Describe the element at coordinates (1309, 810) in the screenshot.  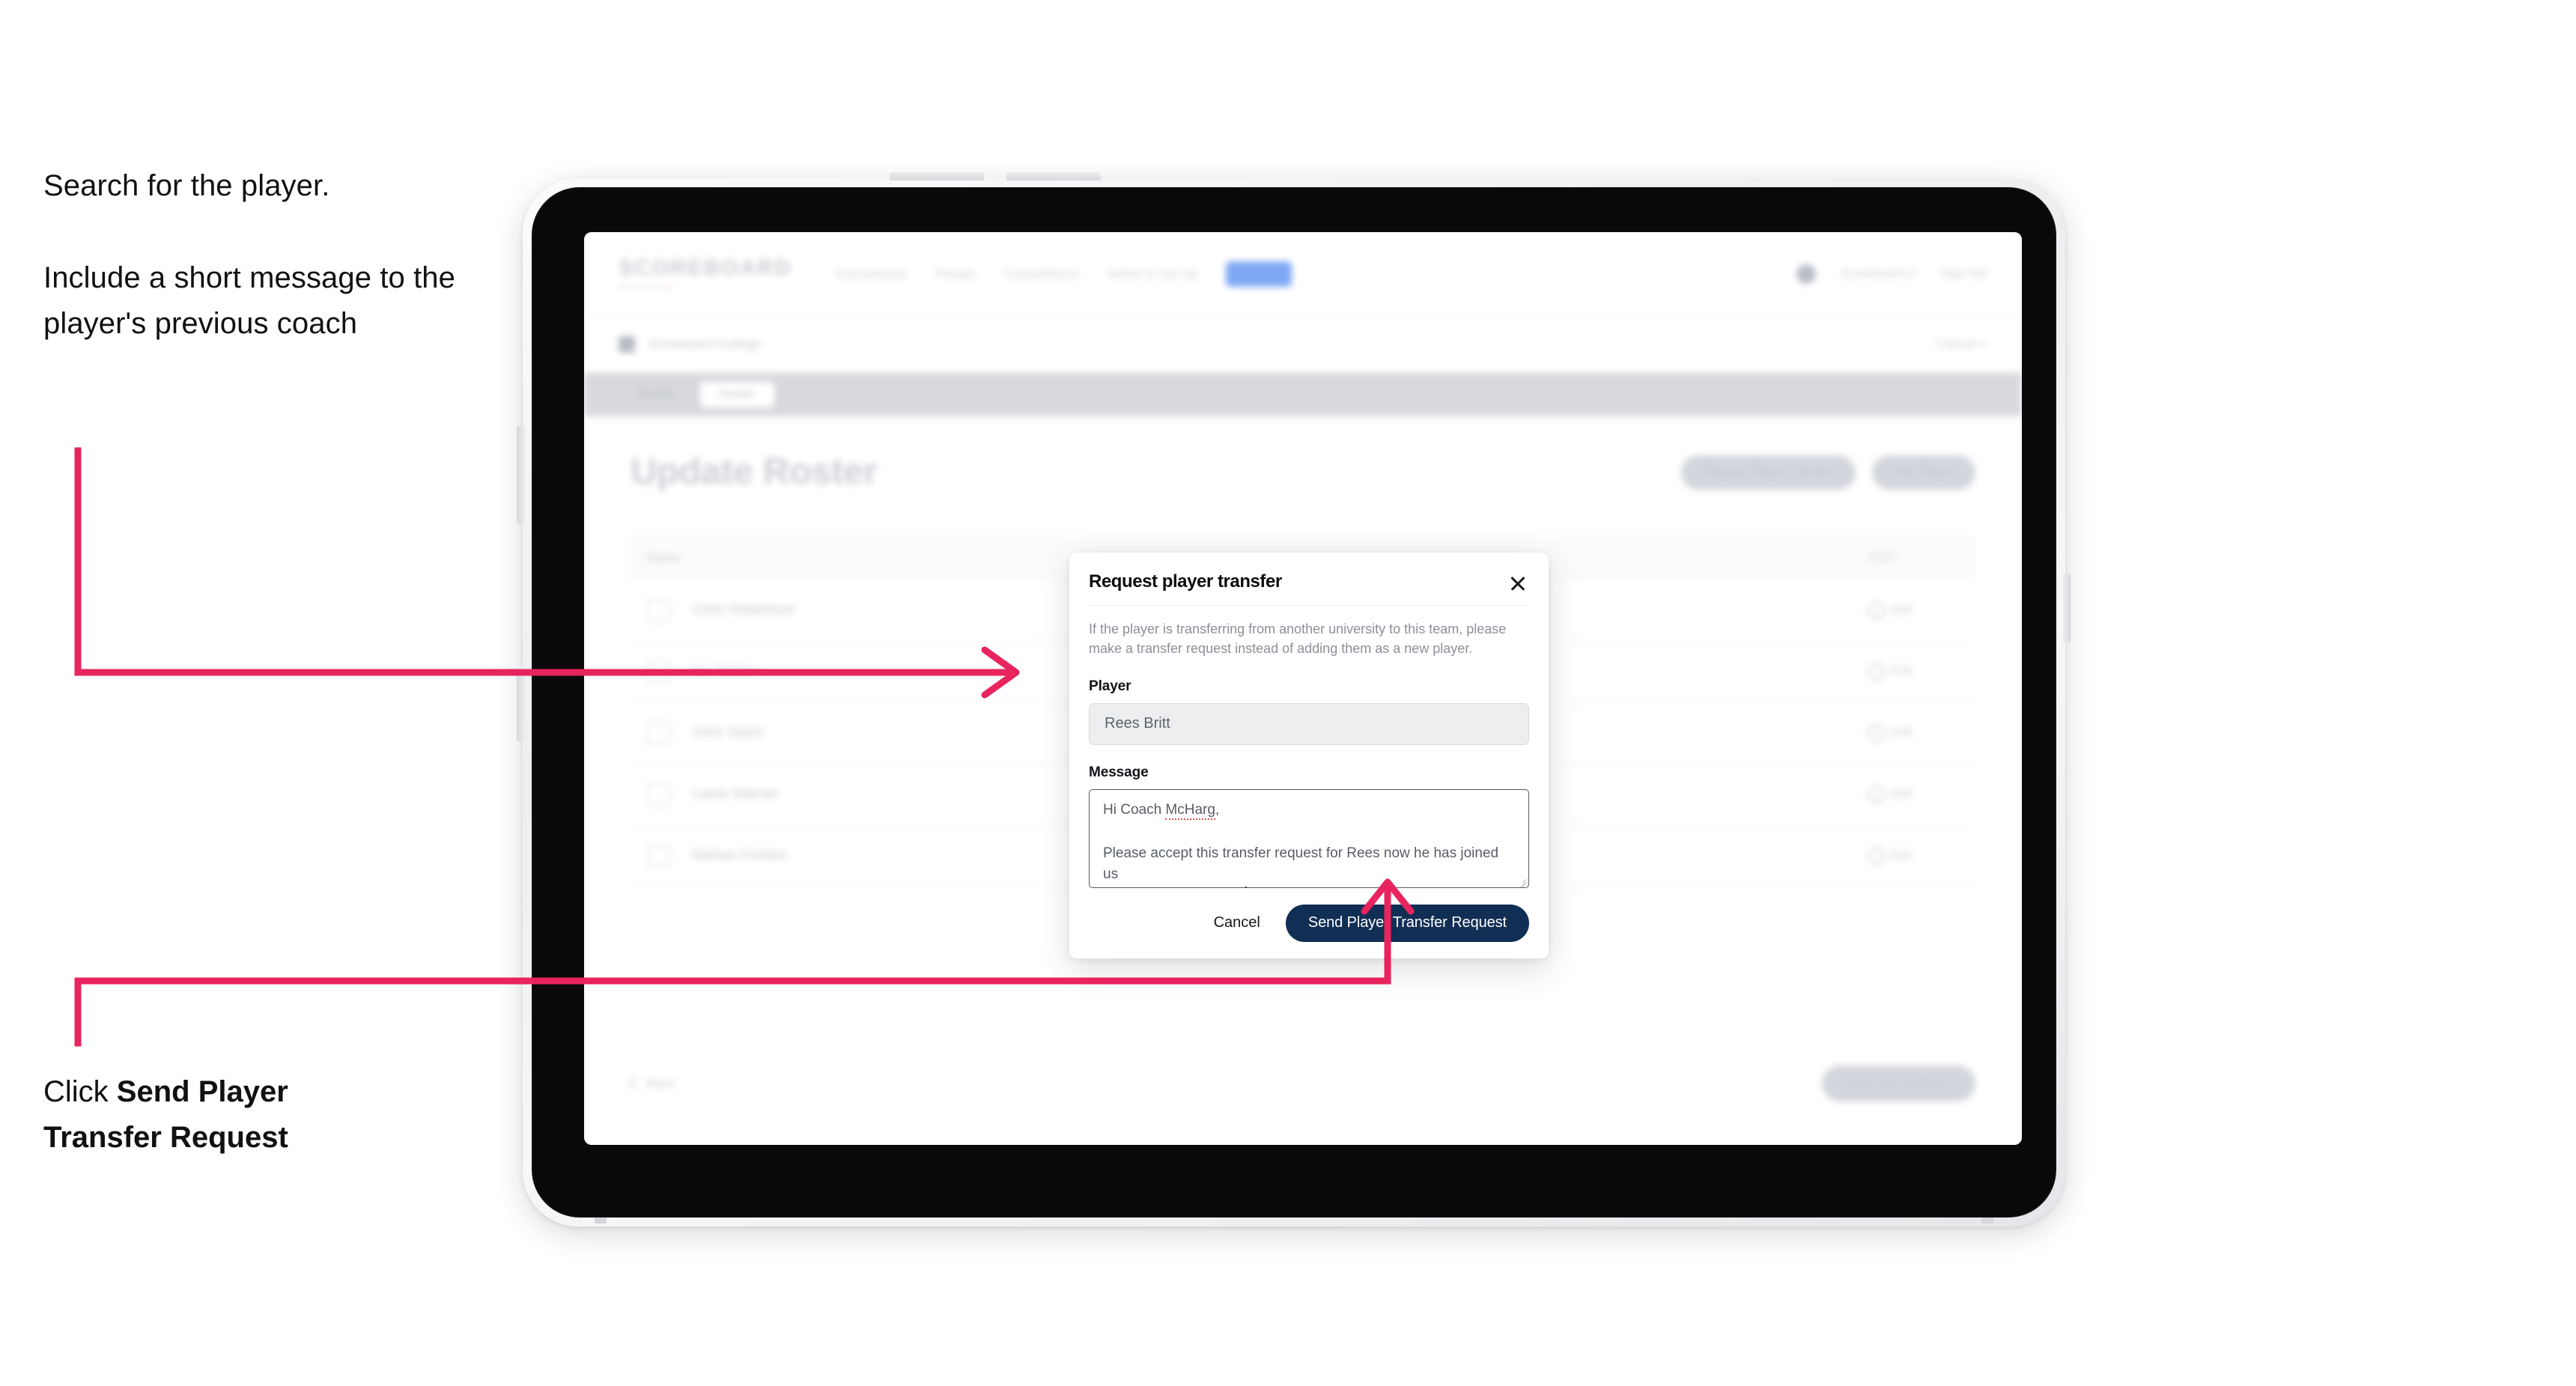
I see `message-greeting-line: Hi Coach McHarg,` at that location.